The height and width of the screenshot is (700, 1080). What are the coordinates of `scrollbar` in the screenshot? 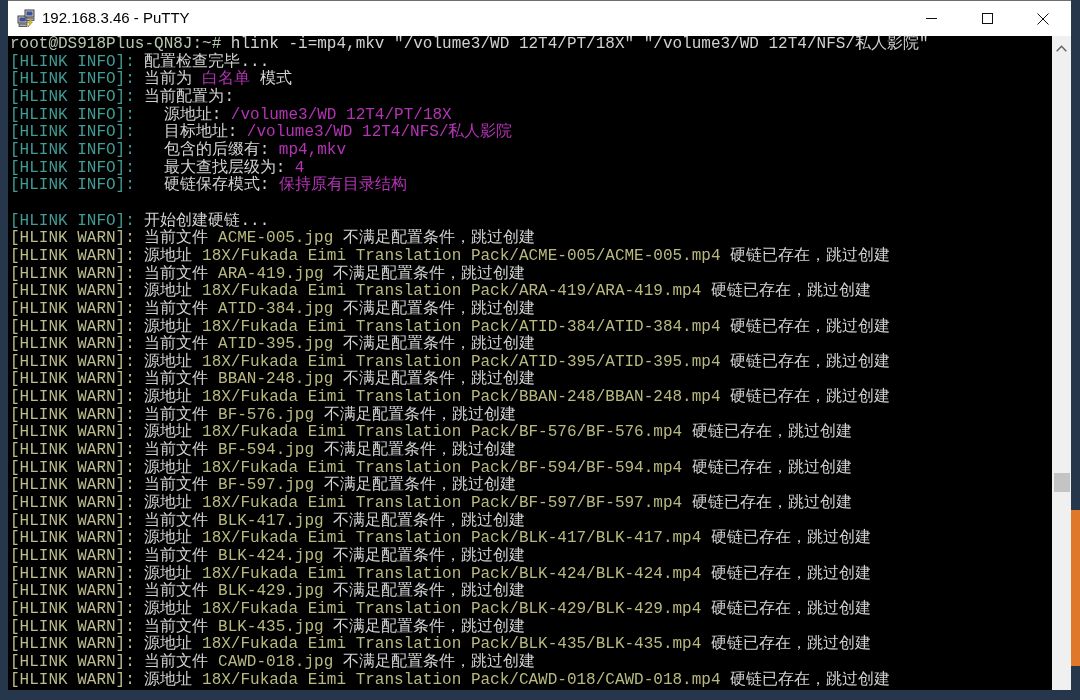 It's located at (1061, 363).